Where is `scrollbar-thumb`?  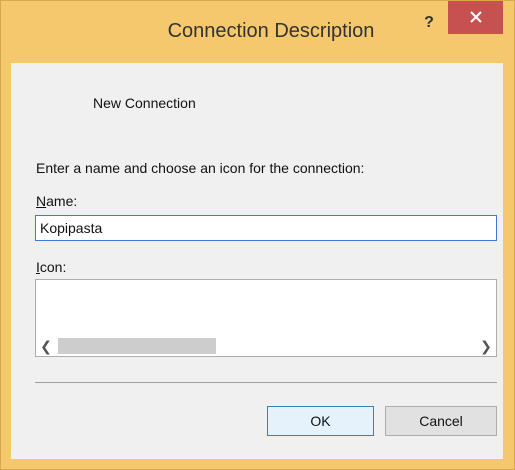
scrollbar-thumb is located at coordinates (137, 346).